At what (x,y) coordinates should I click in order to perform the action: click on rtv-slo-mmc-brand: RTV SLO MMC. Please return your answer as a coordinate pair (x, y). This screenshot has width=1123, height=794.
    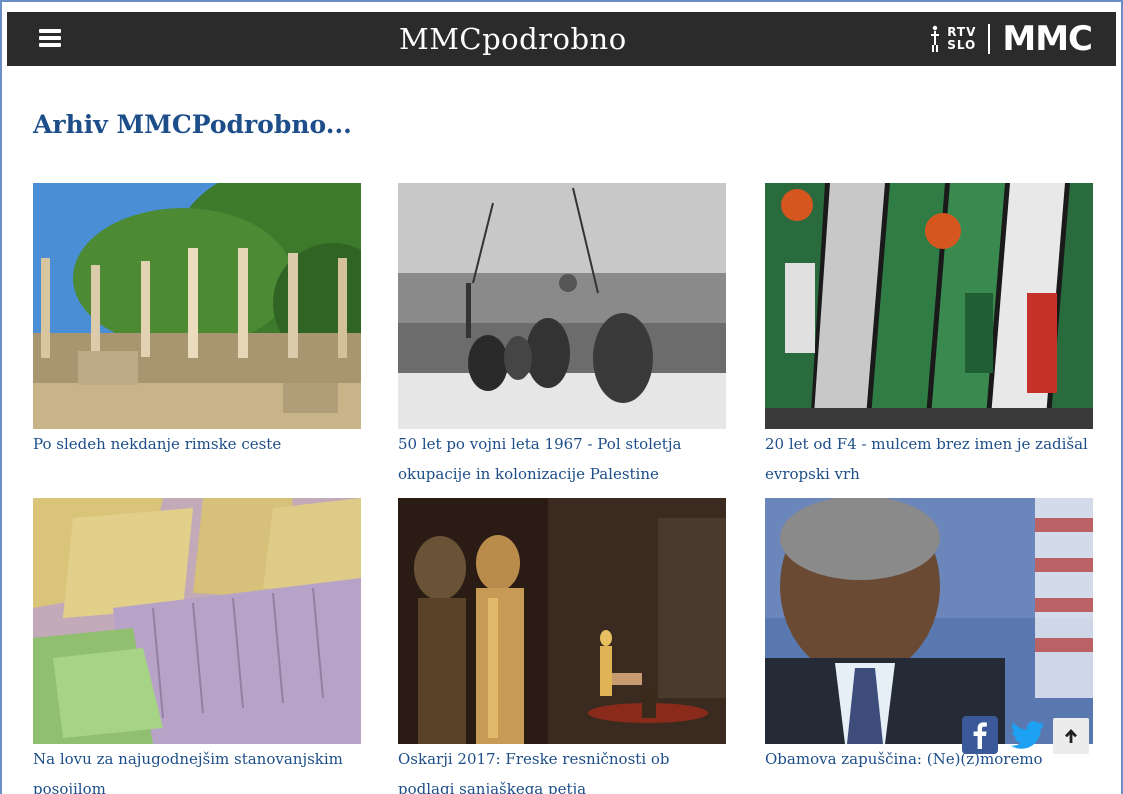
    Looking at the image, I should click on (1011, 39).